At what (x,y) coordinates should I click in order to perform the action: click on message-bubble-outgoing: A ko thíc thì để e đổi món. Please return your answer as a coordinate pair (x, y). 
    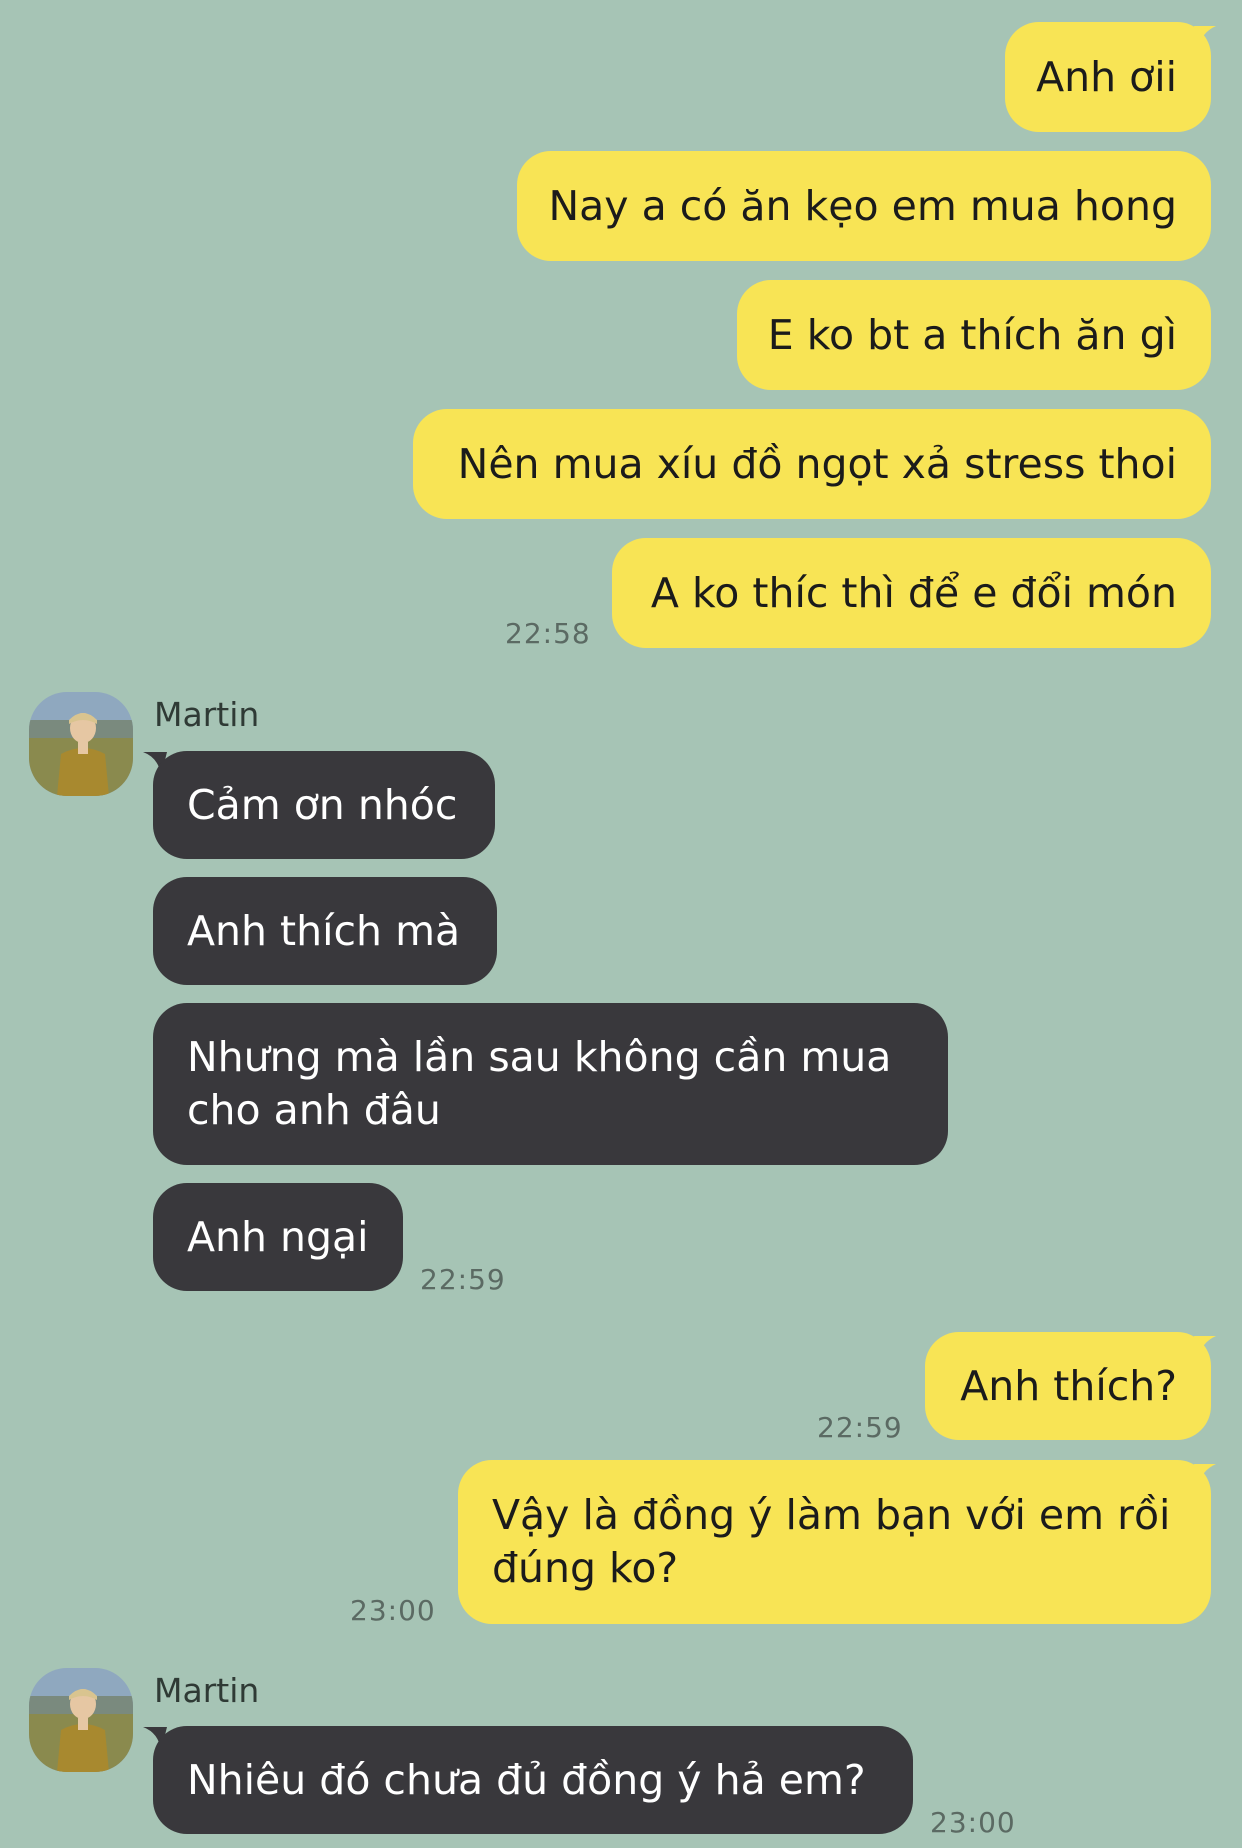
    Looking at the image, I should click on (911, 593).